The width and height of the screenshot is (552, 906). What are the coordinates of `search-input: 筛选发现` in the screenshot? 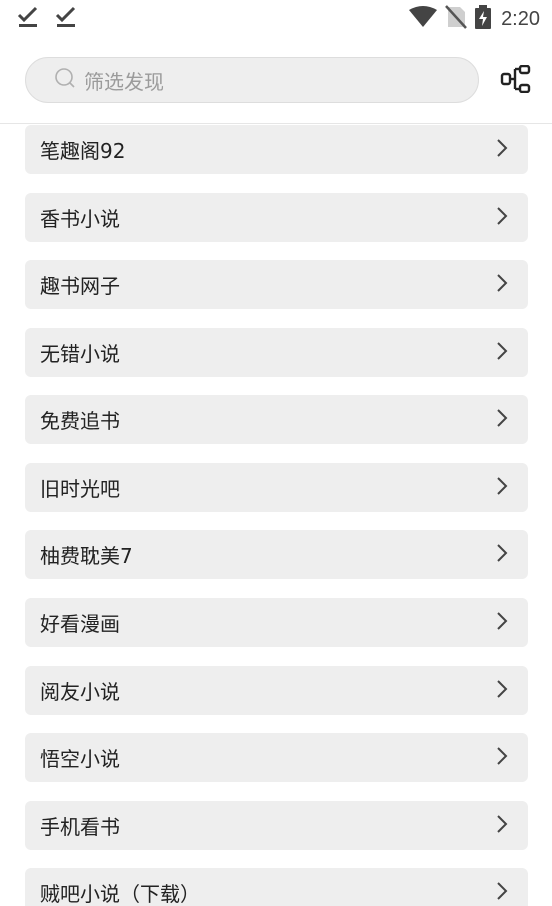 It's located at (252, 80).